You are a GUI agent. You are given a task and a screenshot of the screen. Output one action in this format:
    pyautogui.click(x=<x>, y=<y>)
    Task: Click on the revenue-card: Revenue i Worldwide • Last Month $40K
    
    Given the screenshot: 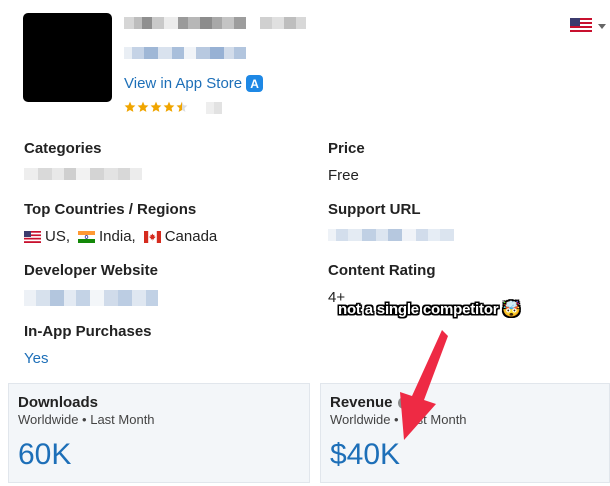 What is the action you would take?
    pyautogui.click(x=465, y=433)
    